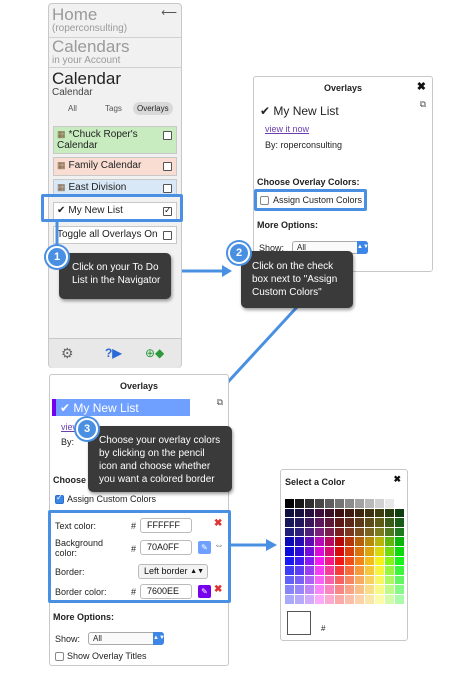 The image size is (474, 673). Describe the element at coordinates (220, 402) in the screenshot. I see `external-link-icon: ⧉` at that location.